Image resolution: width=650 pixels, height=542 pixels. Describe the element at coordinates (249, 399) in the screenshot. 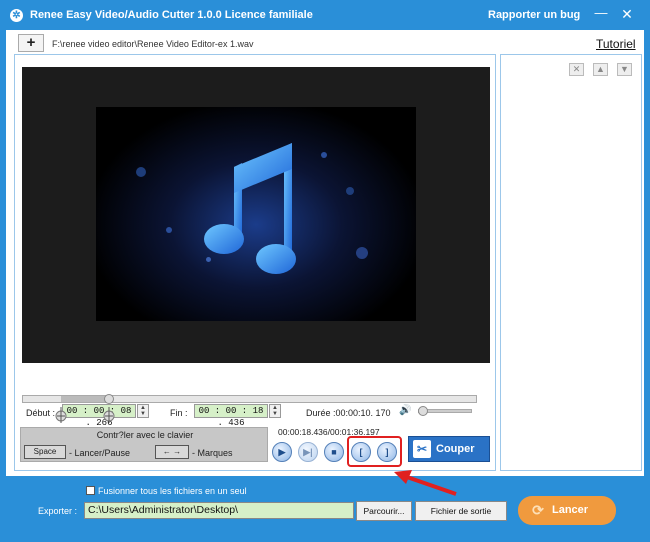

I see `timeline-slider` at that location.